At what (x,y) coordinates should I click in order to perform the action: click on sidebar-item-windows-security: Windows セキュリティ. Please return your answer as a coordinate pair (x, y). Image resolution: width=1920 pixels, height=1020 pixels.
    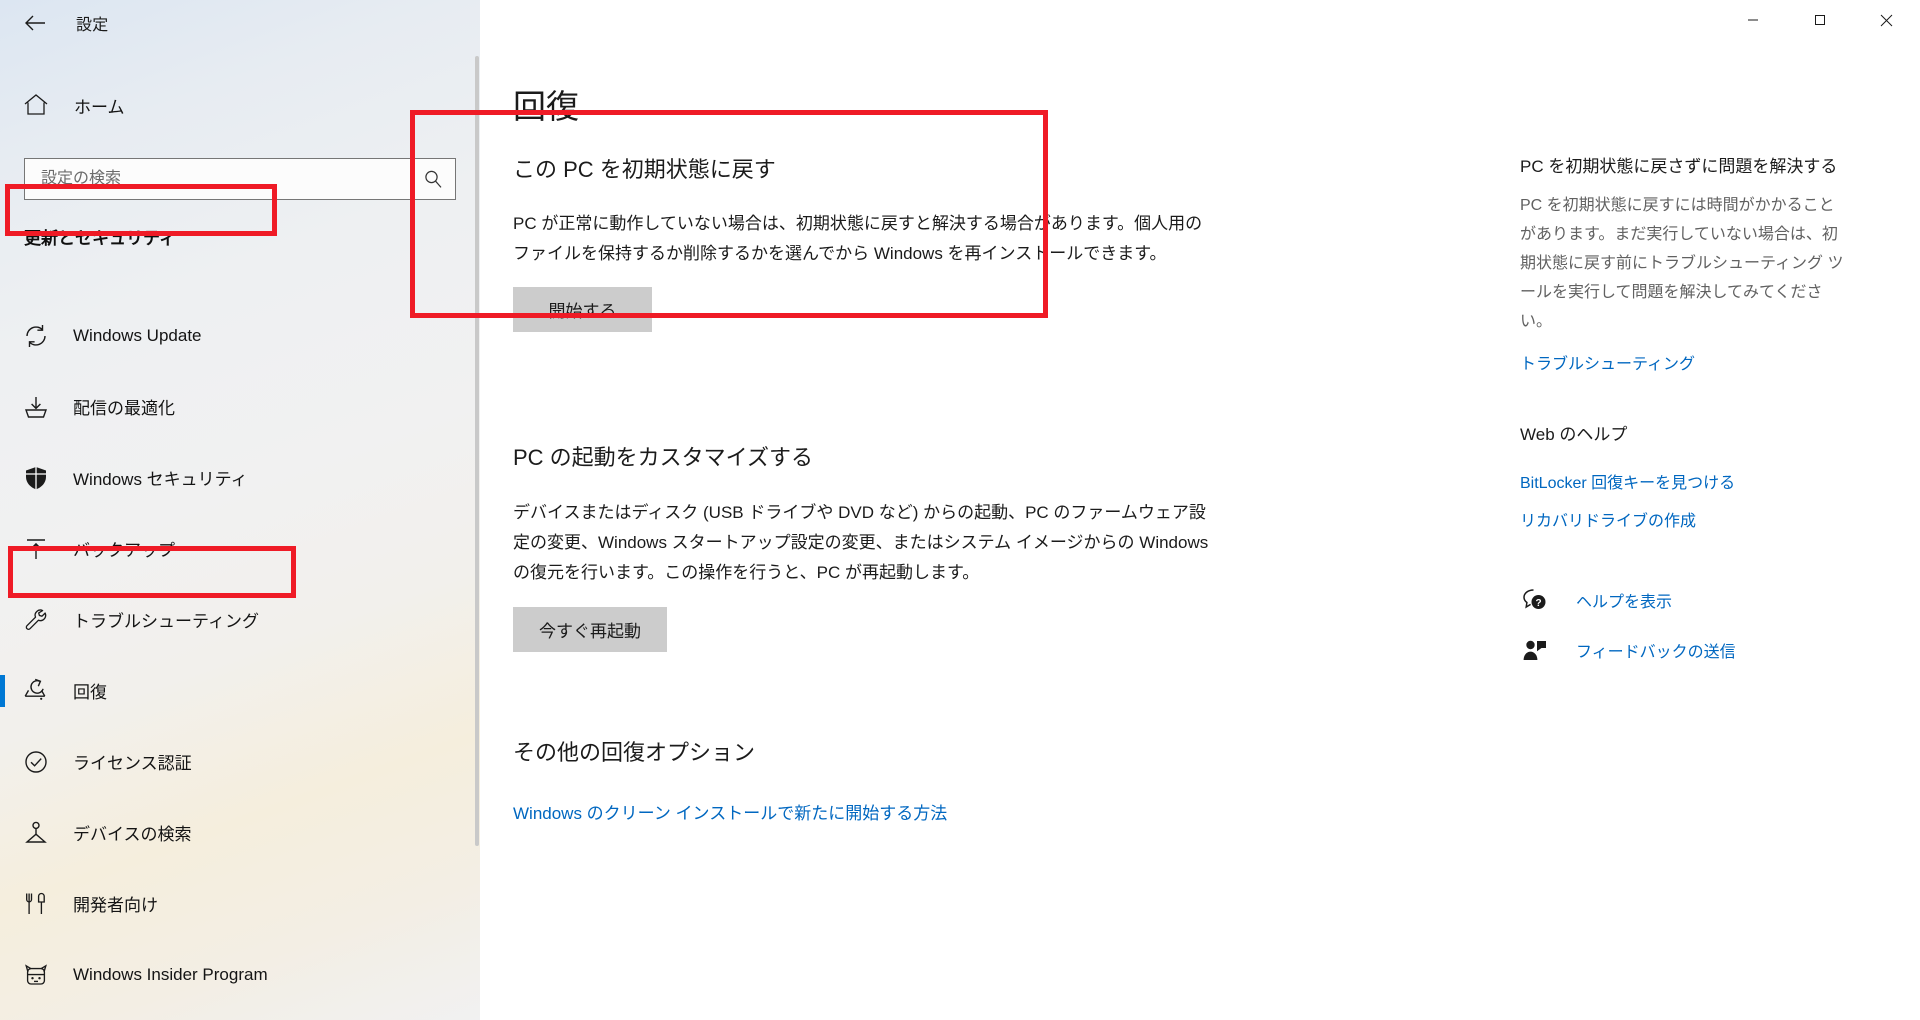
    Looking at the image, I should click on (240, 477).